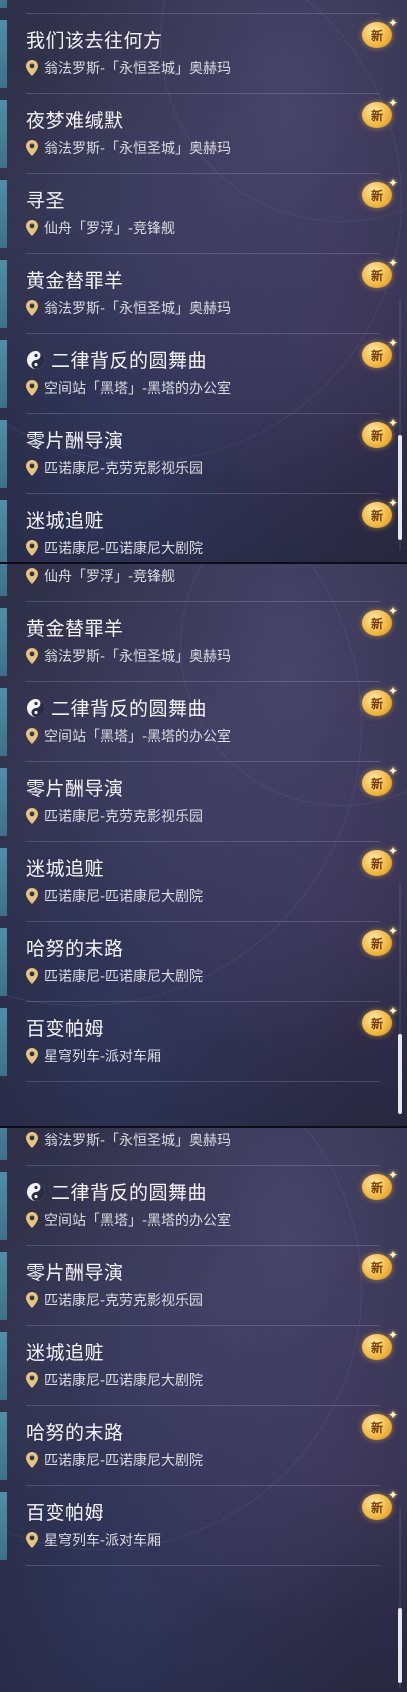  Describe the element at coordinates (110, 577) in the screenshot. I see `quest-location-text: 仙舟「罗浮」-竞锋舰` at that location.